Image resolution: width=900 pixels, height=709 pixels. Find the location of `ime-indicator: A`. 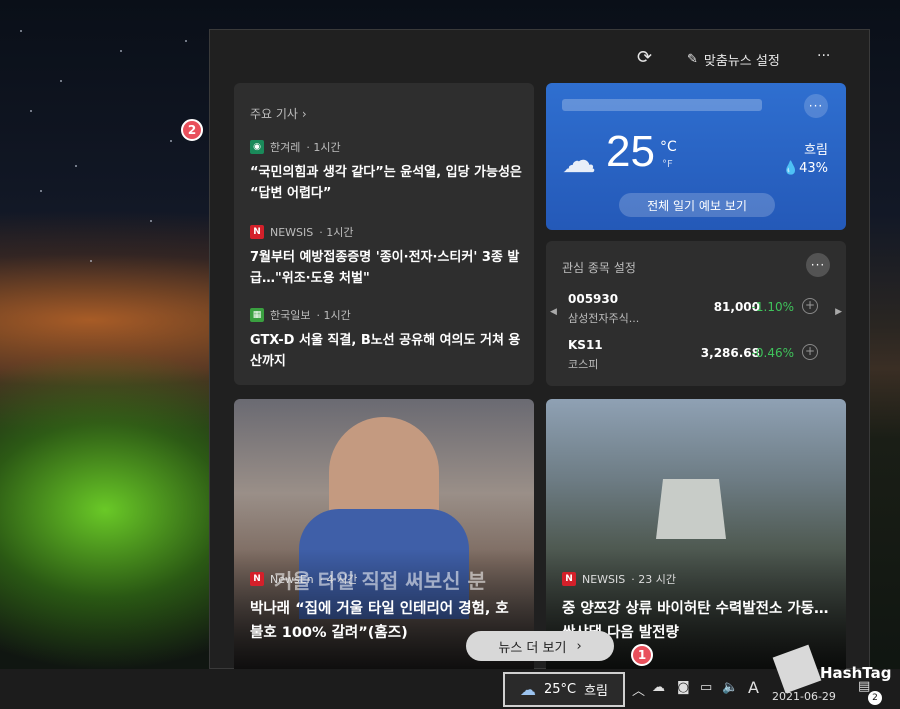

ime-indicator: A is located at coordinates (753, 687).